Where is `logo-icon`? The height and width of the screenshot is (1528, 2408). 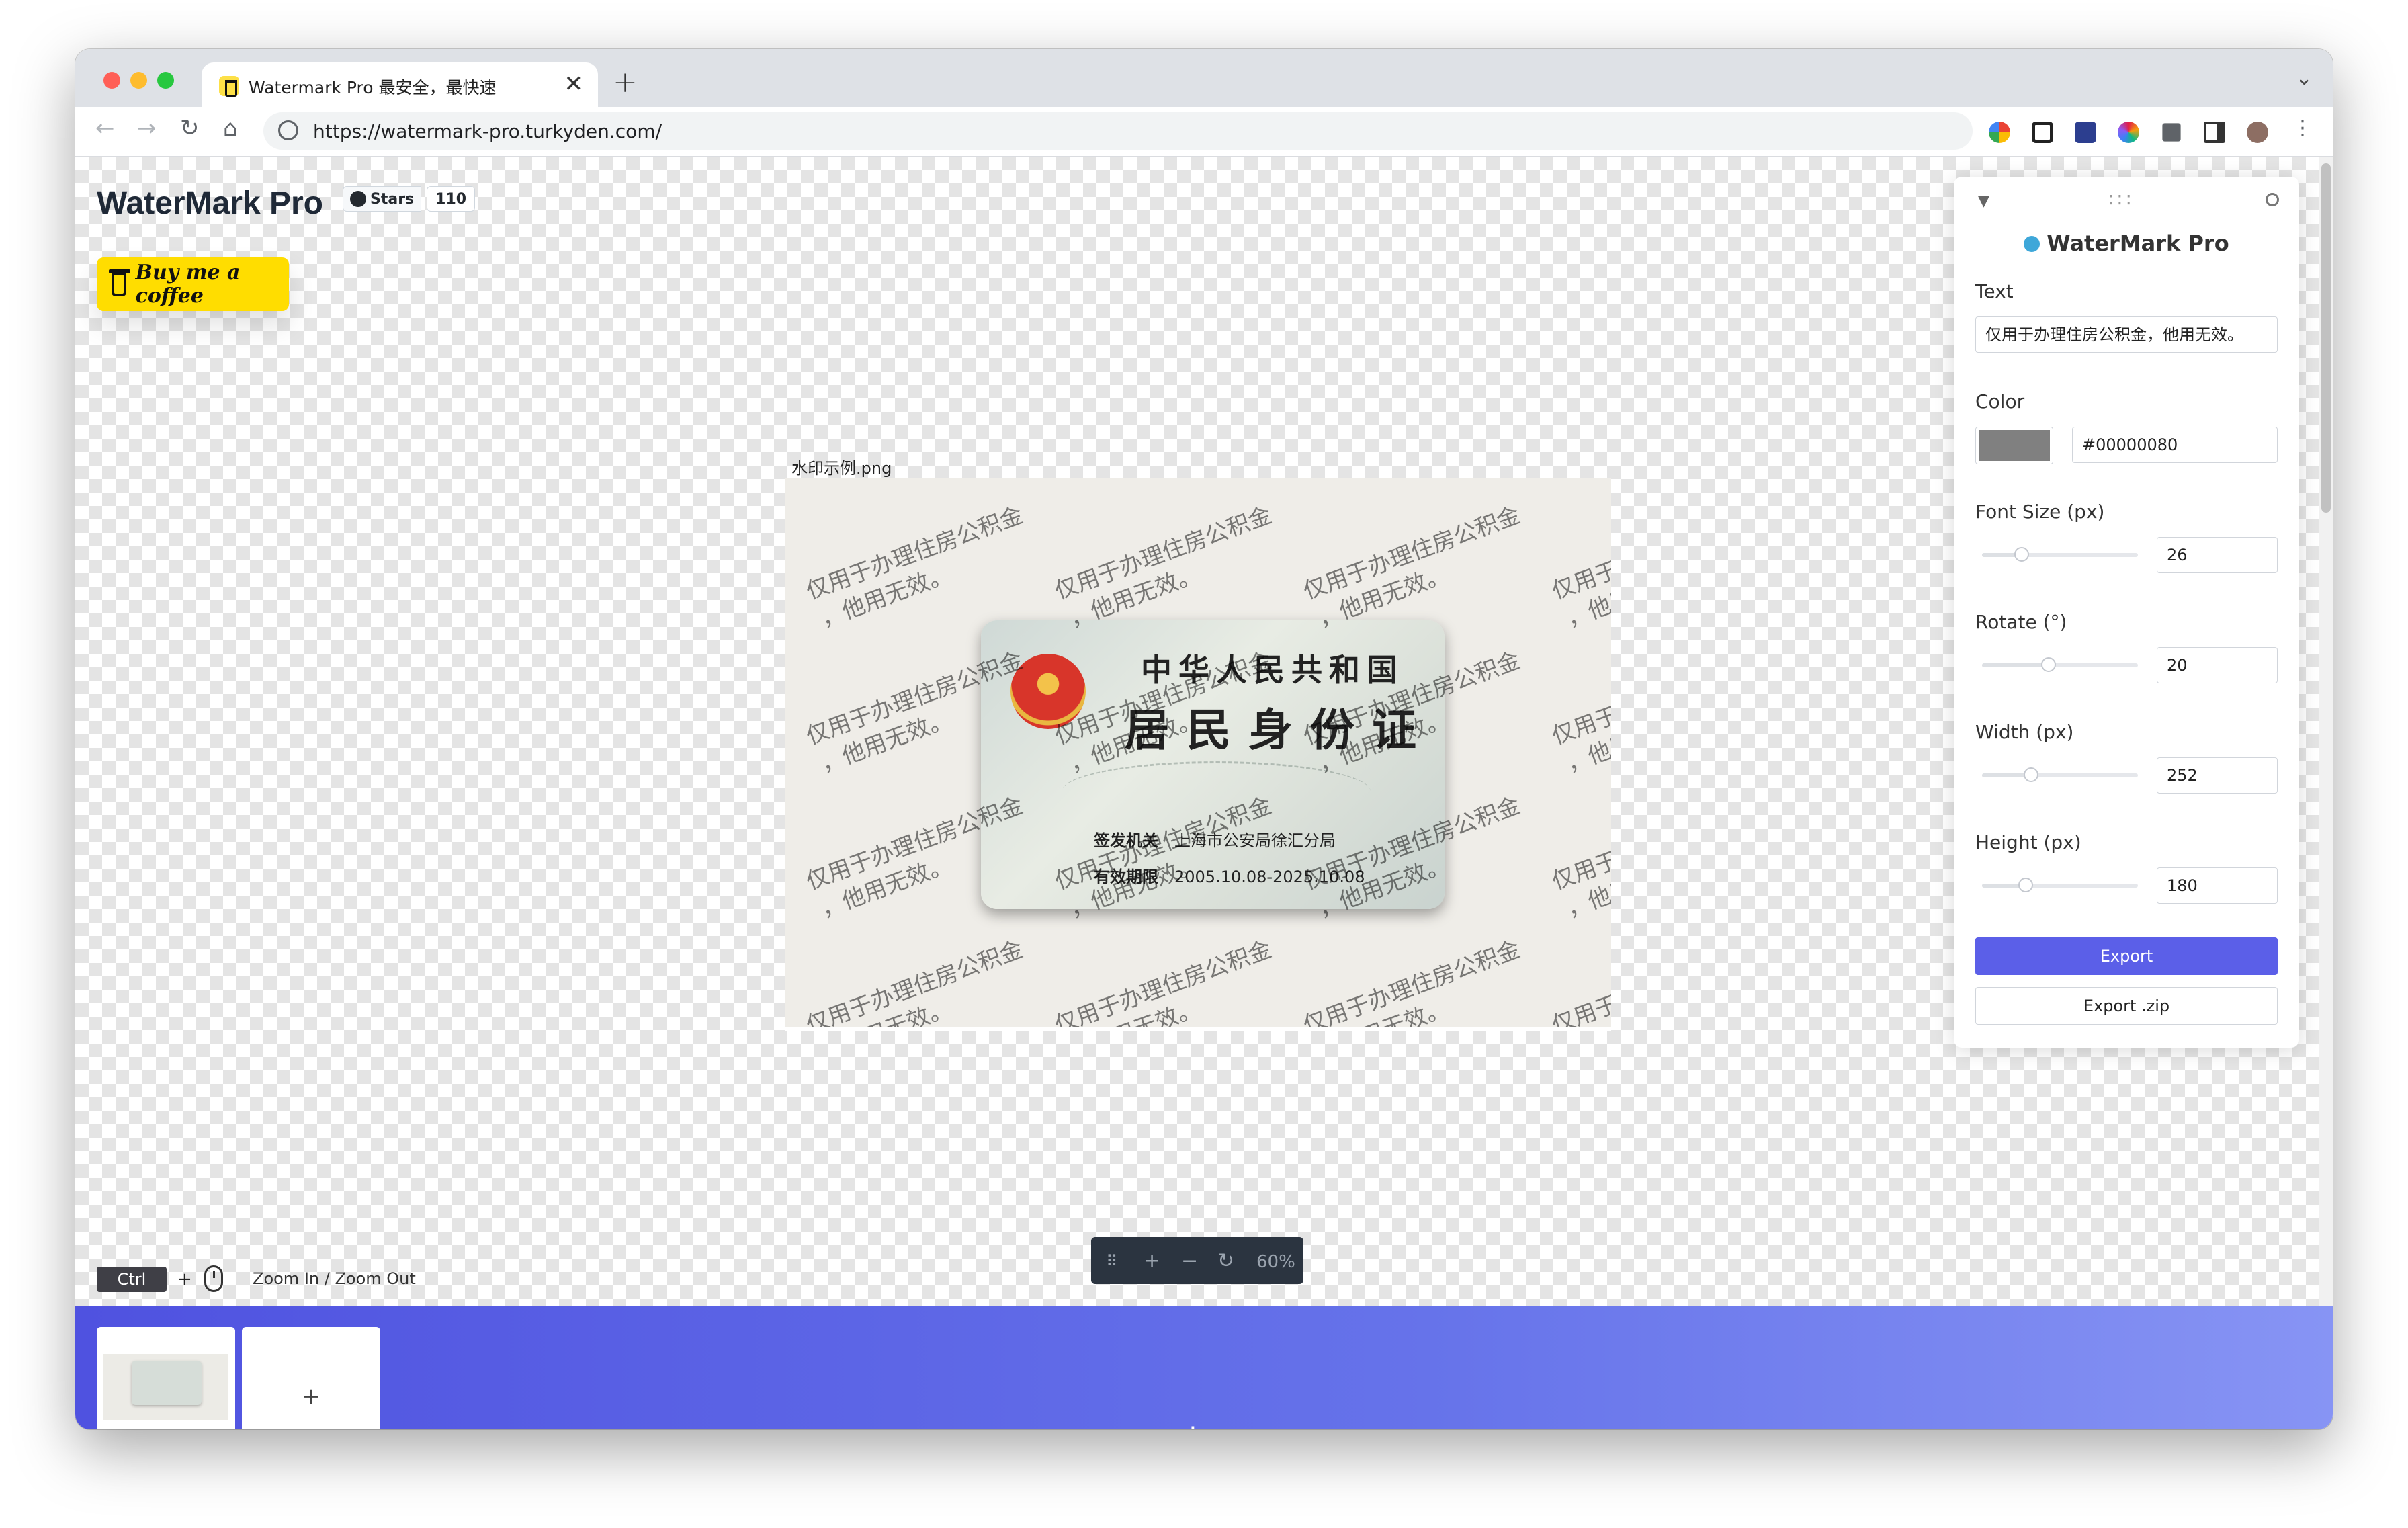
logo-icon is located at coordinates (2032, 244).